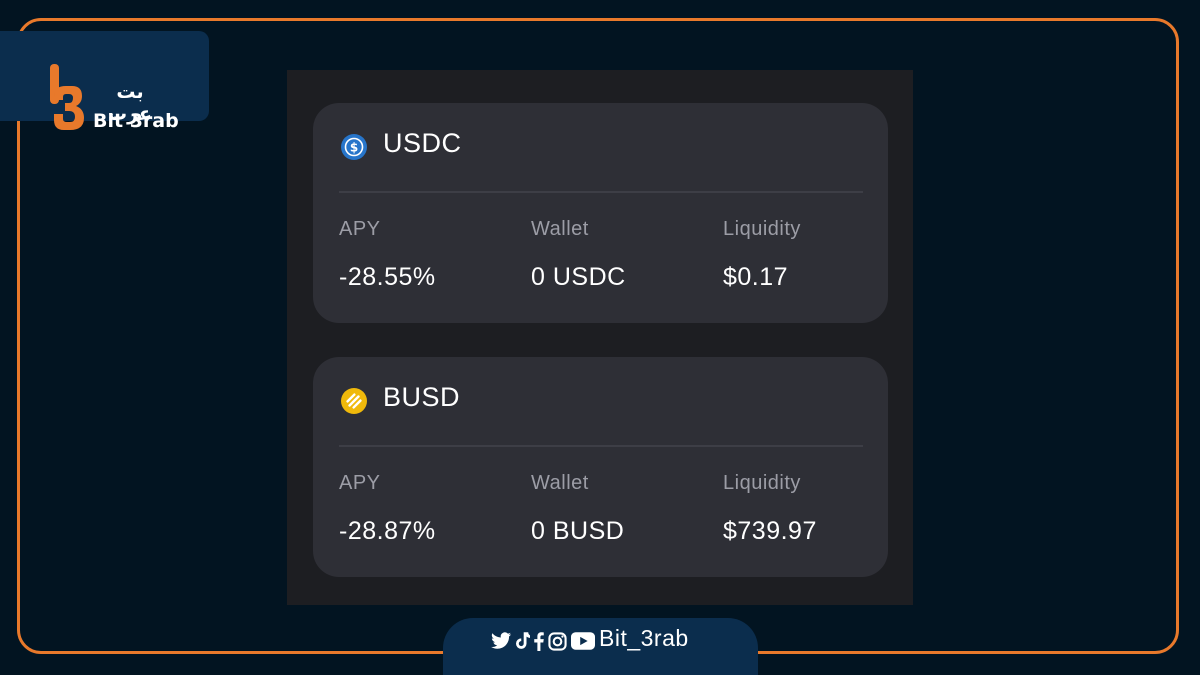 This screenshot has height=675, width=1200. I want to click on apy-value: -28.55%, so click(387, 277).